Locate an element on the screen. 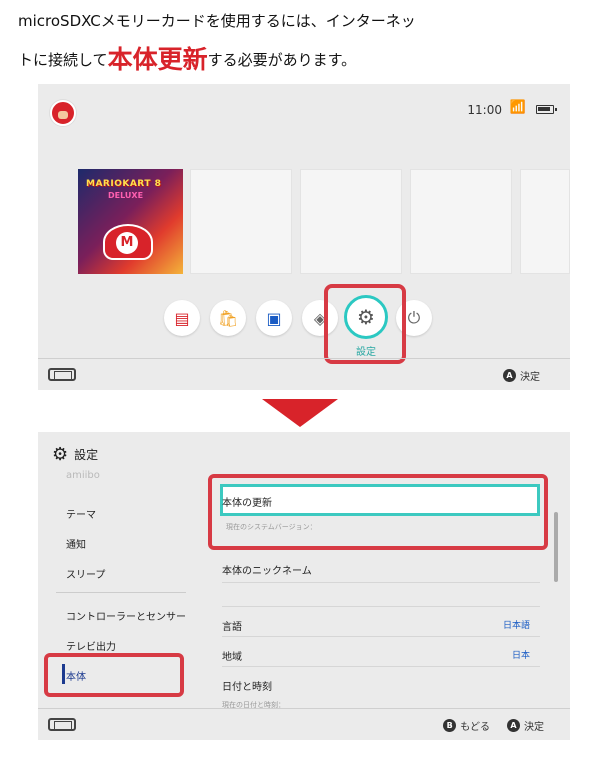 The width and height of the screenshot is (600, 769). sidebar-item-controllers: コントローラーとセンサー is located at coordinates (126, 615).